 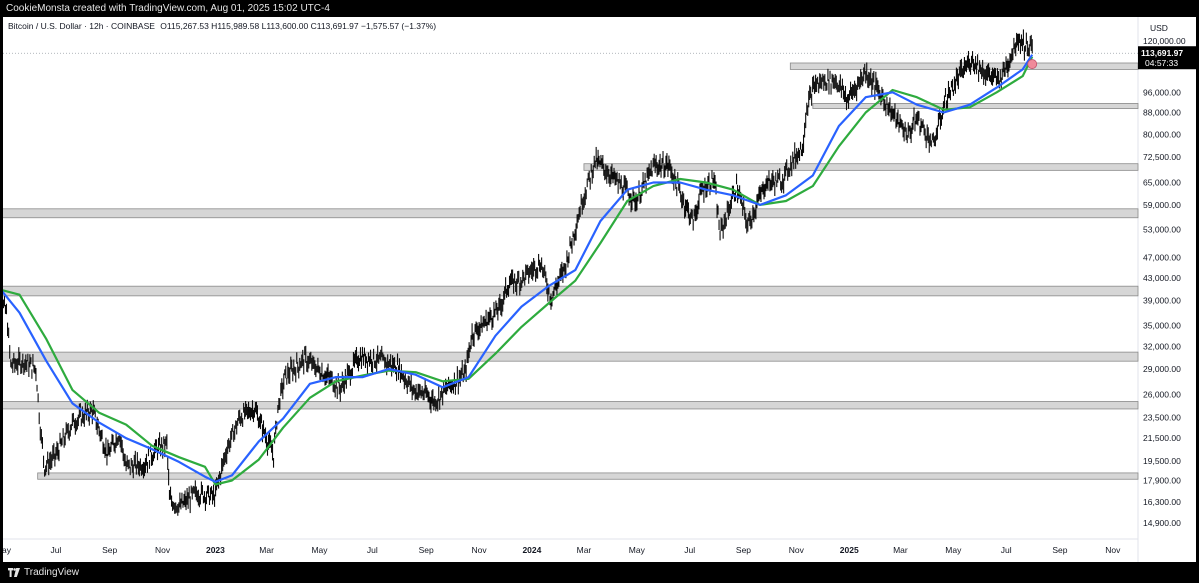 I want to click on price-tick-label: 19,500.00, so click(x=1162, y=461).